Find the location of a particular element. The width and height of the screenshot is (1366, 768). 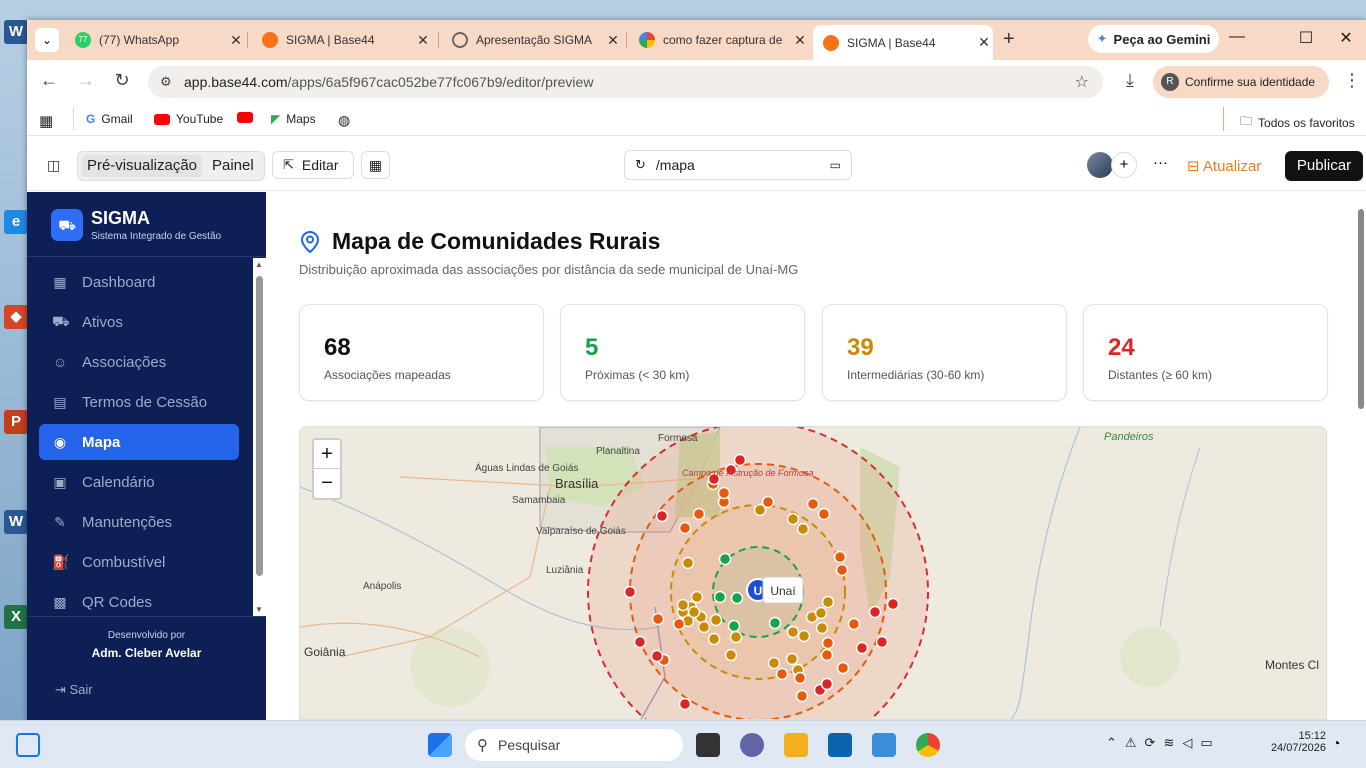

sidebar-item-calendario: ▣ Calendário is located at coordinates (139, 482).